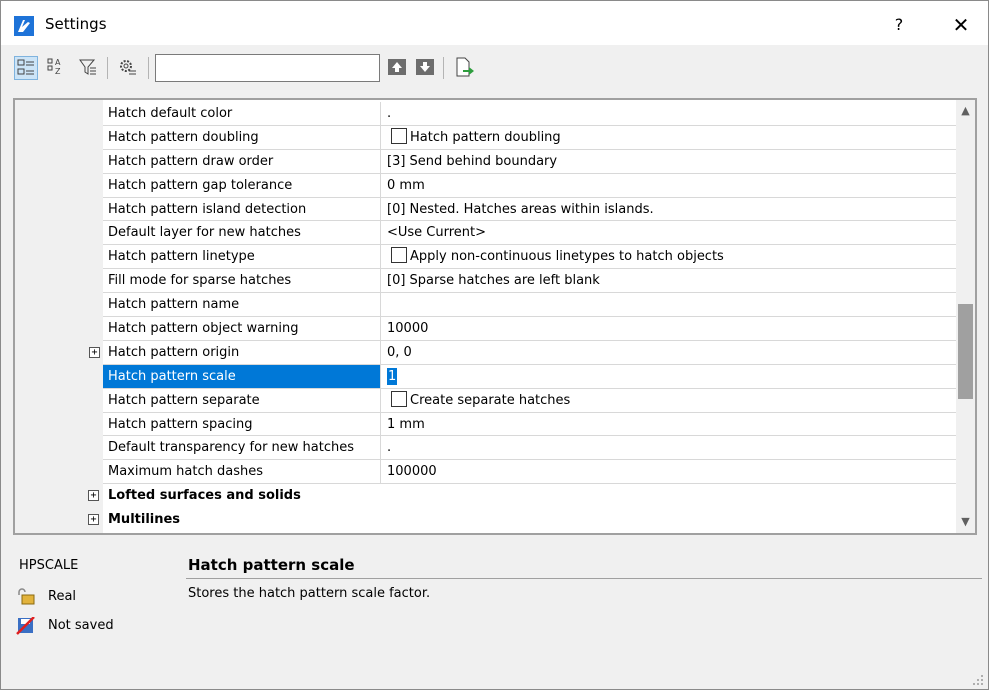 This screenshot has width=989, height=690. What do you see at coordinates (58, 62) in the screenshot?
I see `svg-text: A` at bounding box center [58, 62].